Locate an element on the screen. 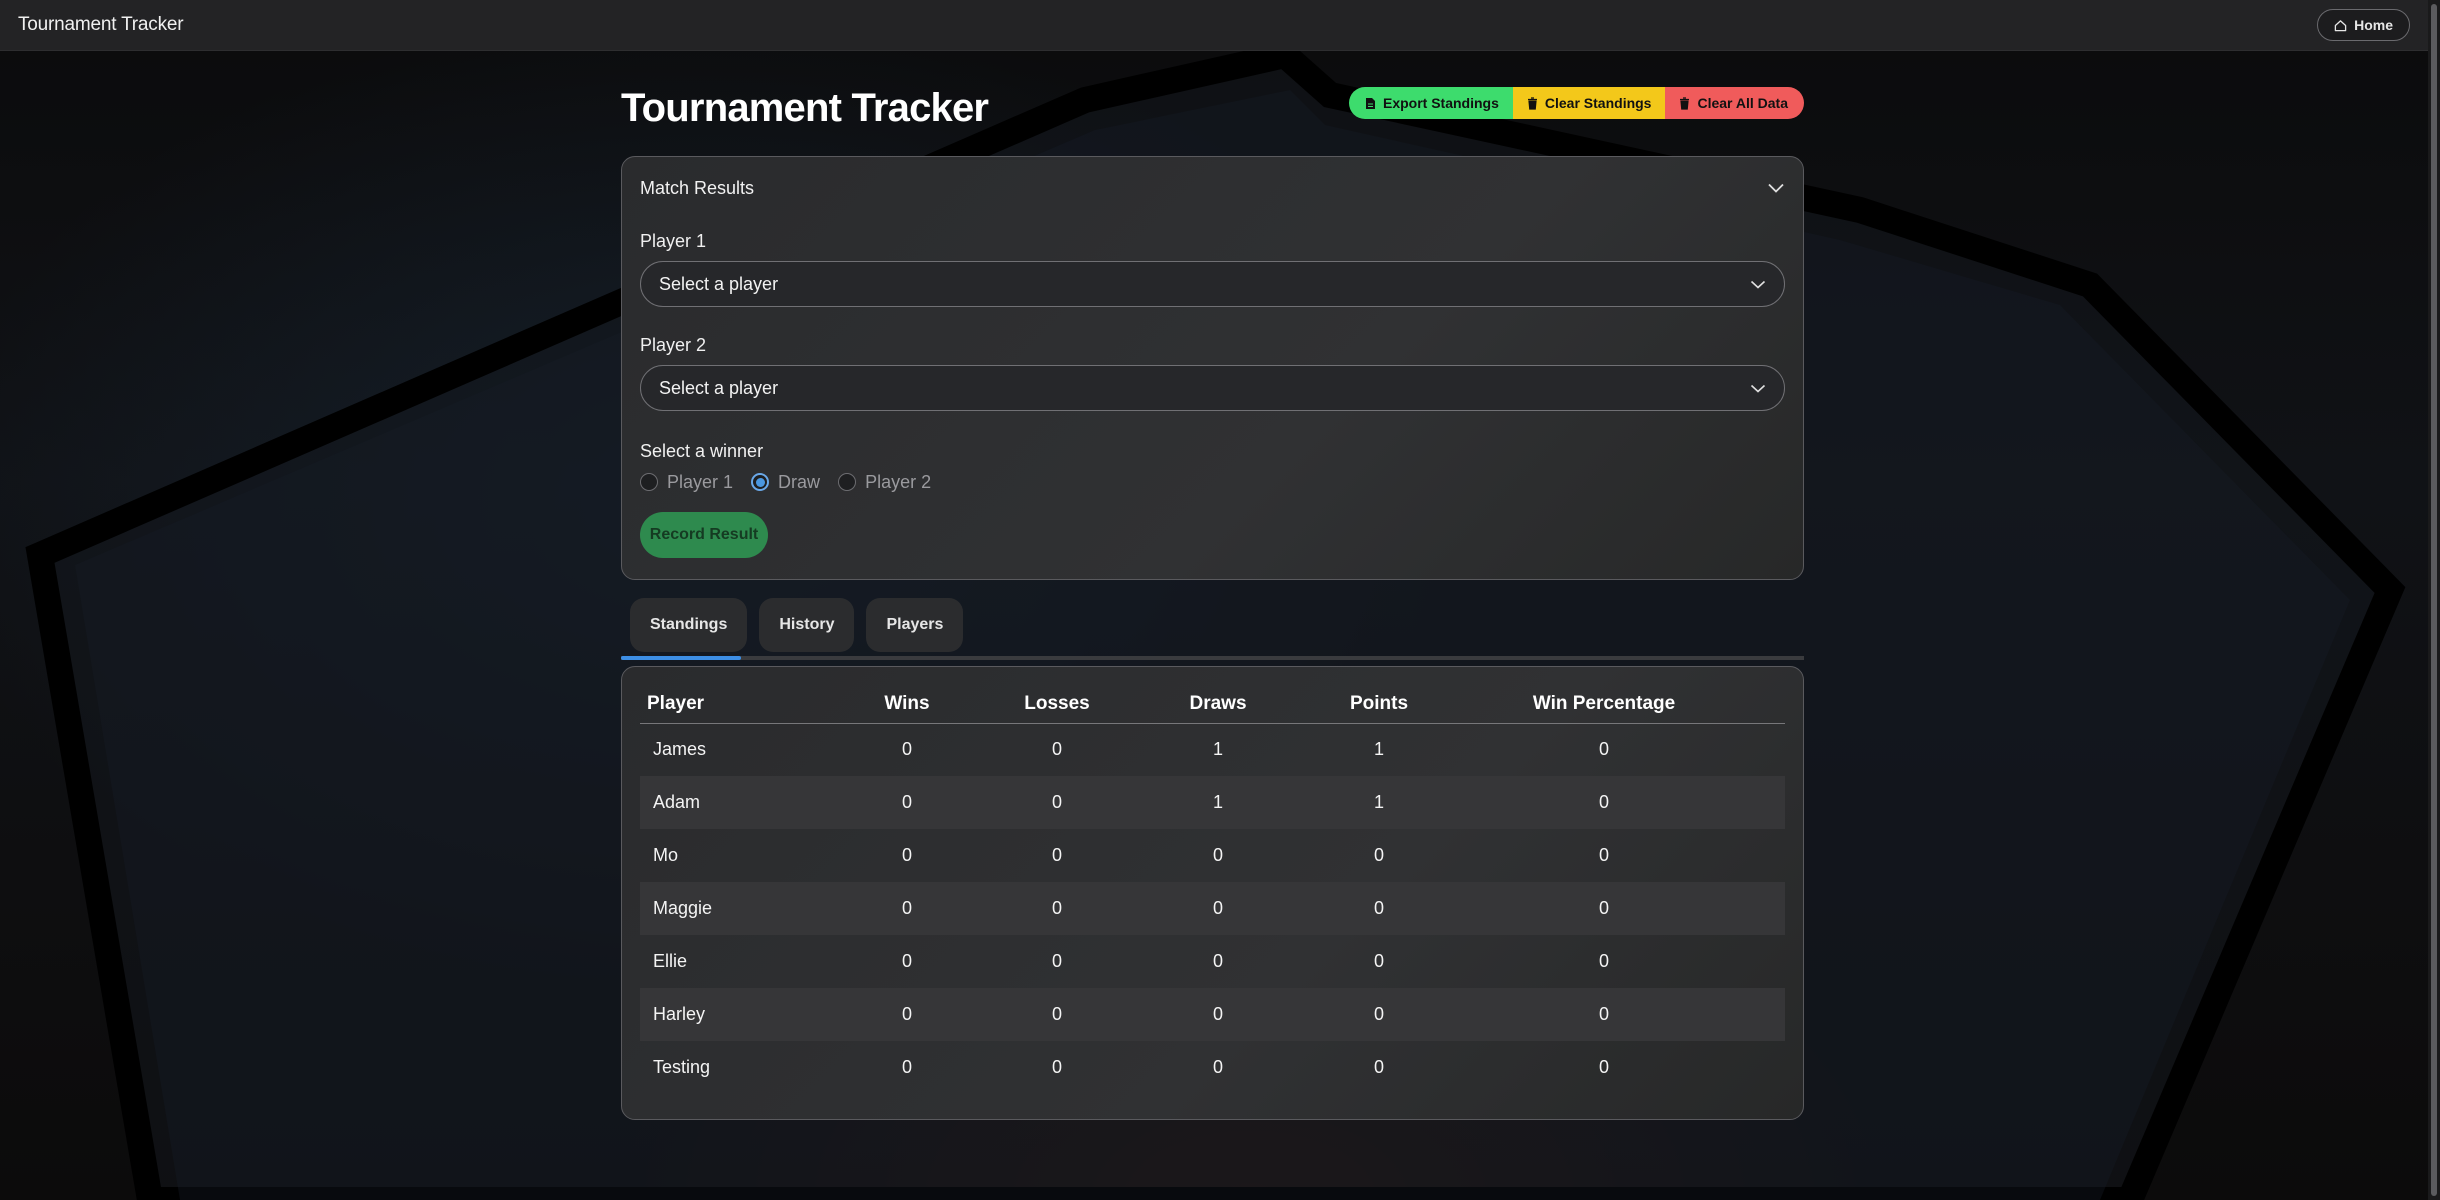 The height and width of the screenshot is (1200, 2440). player2-select: Select a player is located at coordinates (1212, 388).